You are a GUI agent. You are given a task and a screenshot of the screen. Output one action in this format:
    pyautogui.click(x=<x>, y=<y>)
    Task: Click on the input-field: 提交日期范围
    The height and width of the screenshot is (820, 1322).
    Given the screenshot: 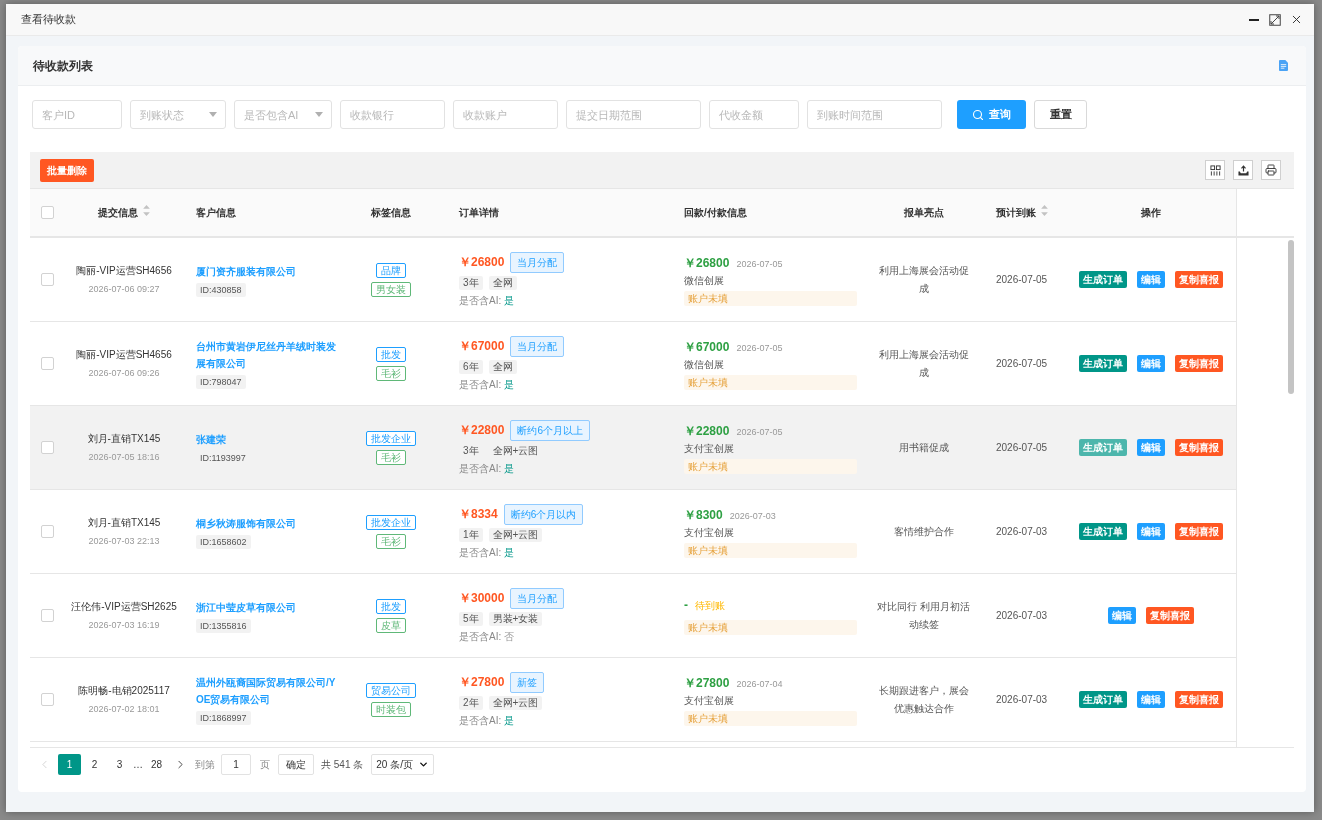 What is the action you would take?
    pyautogui.click(x=633, y=114)
    